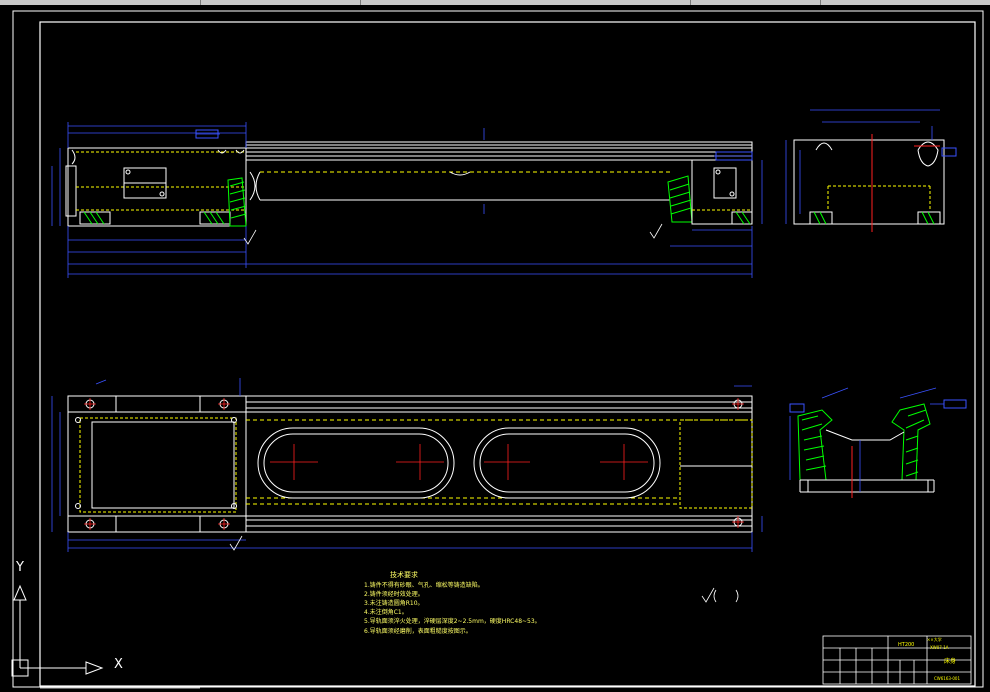 Image resolution: width=990 pixels, height=692 pixels. Describe the element at coordinates (815, 445) in the screenshot. I see `section-left-wall` at that location.